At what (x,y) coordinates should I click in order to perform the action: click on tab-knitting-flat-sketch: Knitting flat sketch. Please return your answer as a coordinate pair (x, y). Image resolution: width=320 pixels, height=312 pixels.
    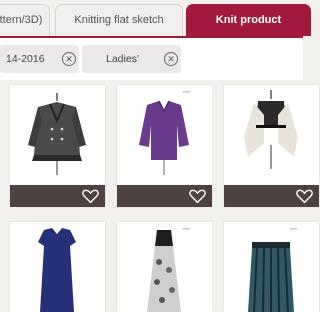
    Looking at the image, I should click on (119, 20).